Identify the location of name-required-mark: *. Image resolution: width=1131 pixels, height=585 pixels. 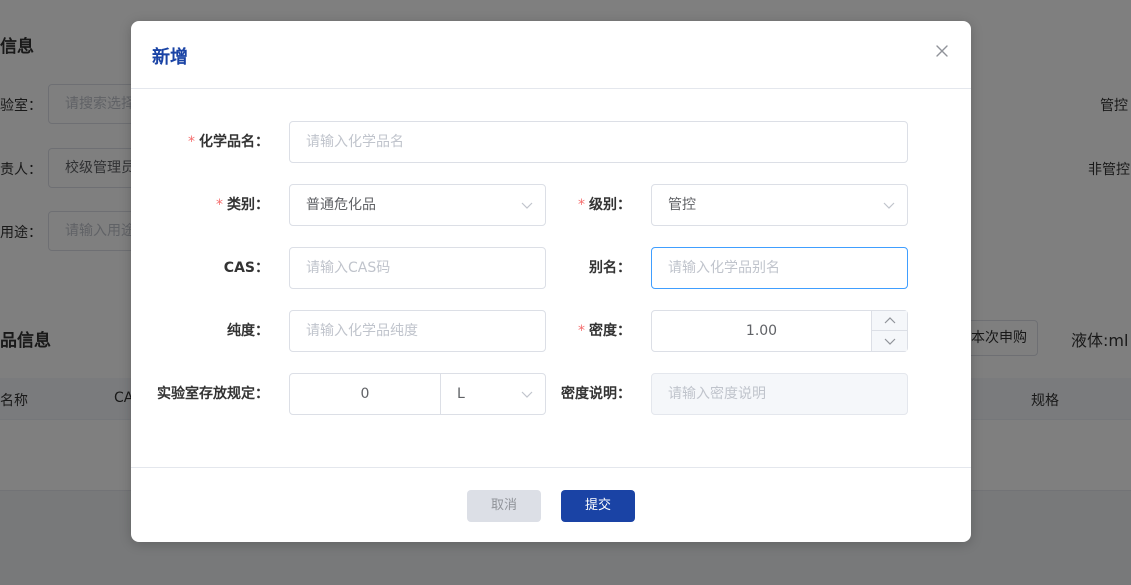
(191, 142).